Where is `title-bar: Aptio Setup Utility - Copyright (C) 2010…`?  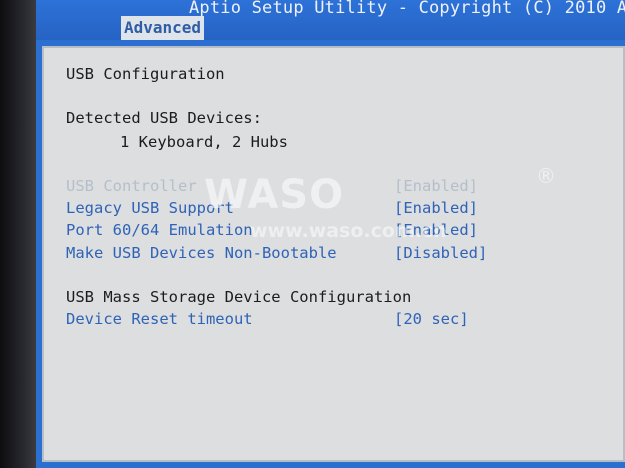 title-bar: Aptio Setup Utility - Copyright (C) 2010… is located at coordinates (330, 20).